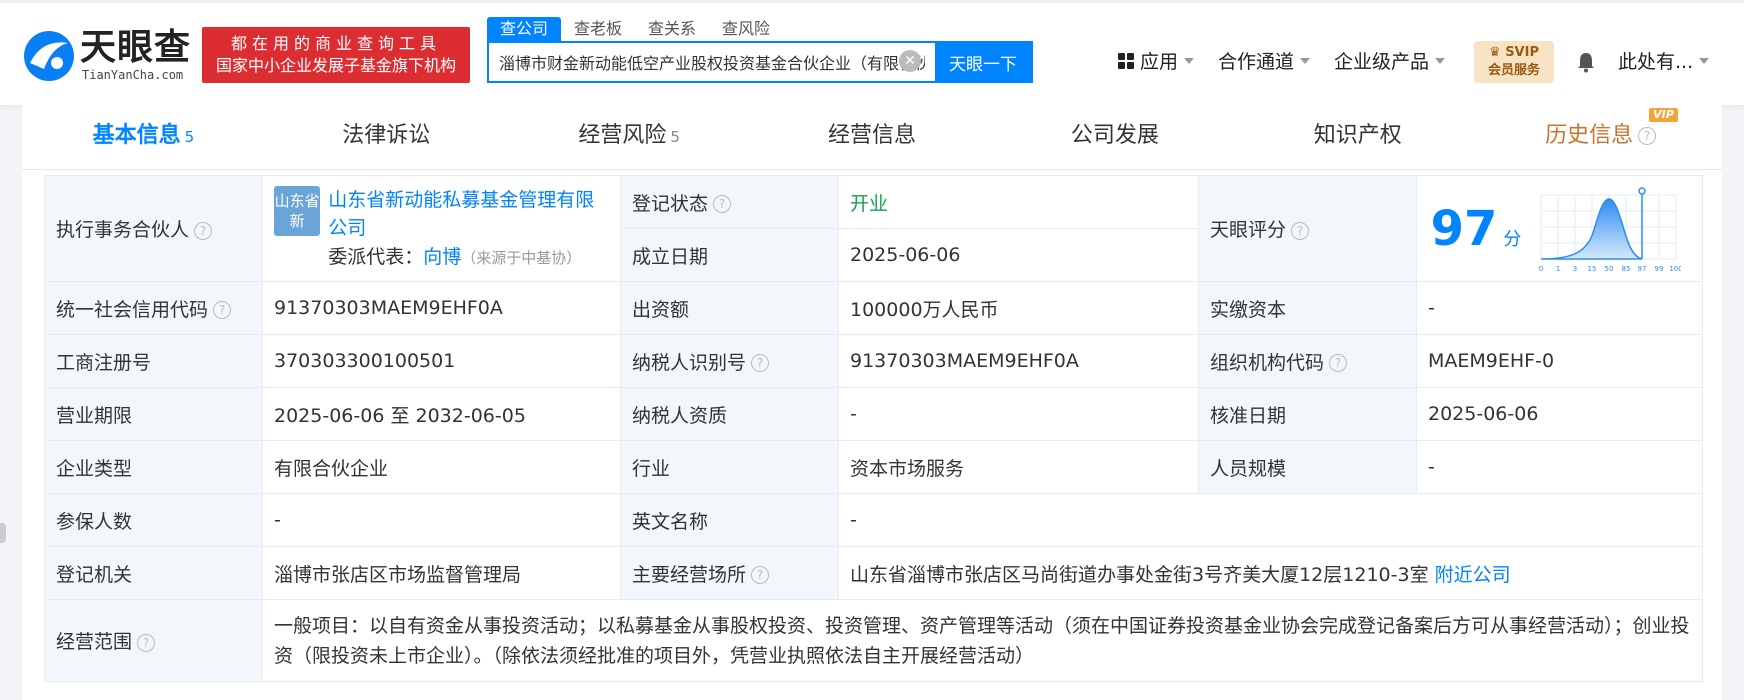 The image size is (1744, 700). I want to click on address-label-cell: 主要经营场所?, so click(729, 573).